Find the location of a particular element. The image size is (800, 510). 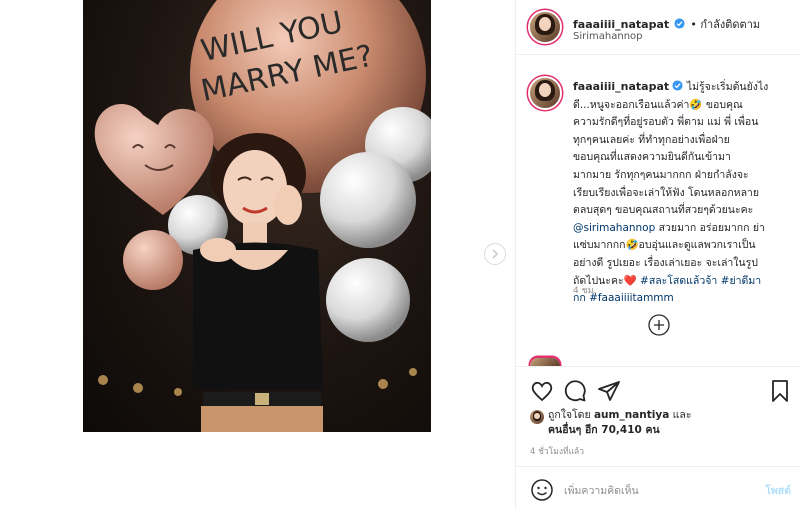

caption-username: faaaiiii_natapat is located at coordinates (621, 86).